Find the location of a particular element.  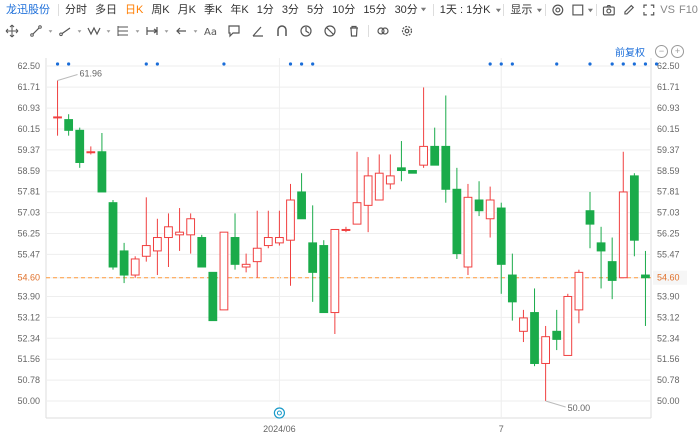

compare-vs-button: VS is located at coordinates (667, 10).